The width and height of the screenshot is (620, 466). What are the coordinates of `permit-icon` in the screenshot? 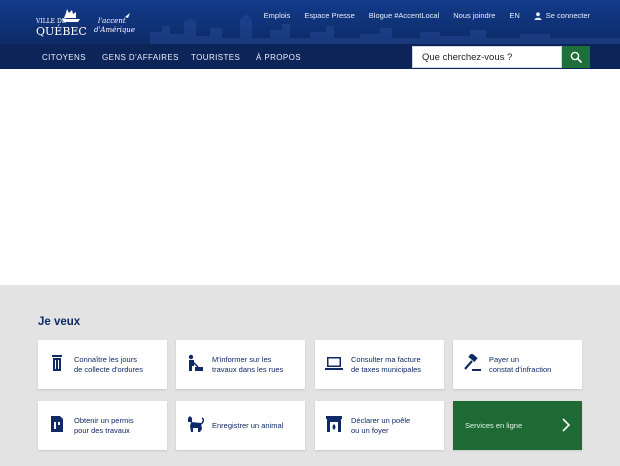 It's located at (57, 424).